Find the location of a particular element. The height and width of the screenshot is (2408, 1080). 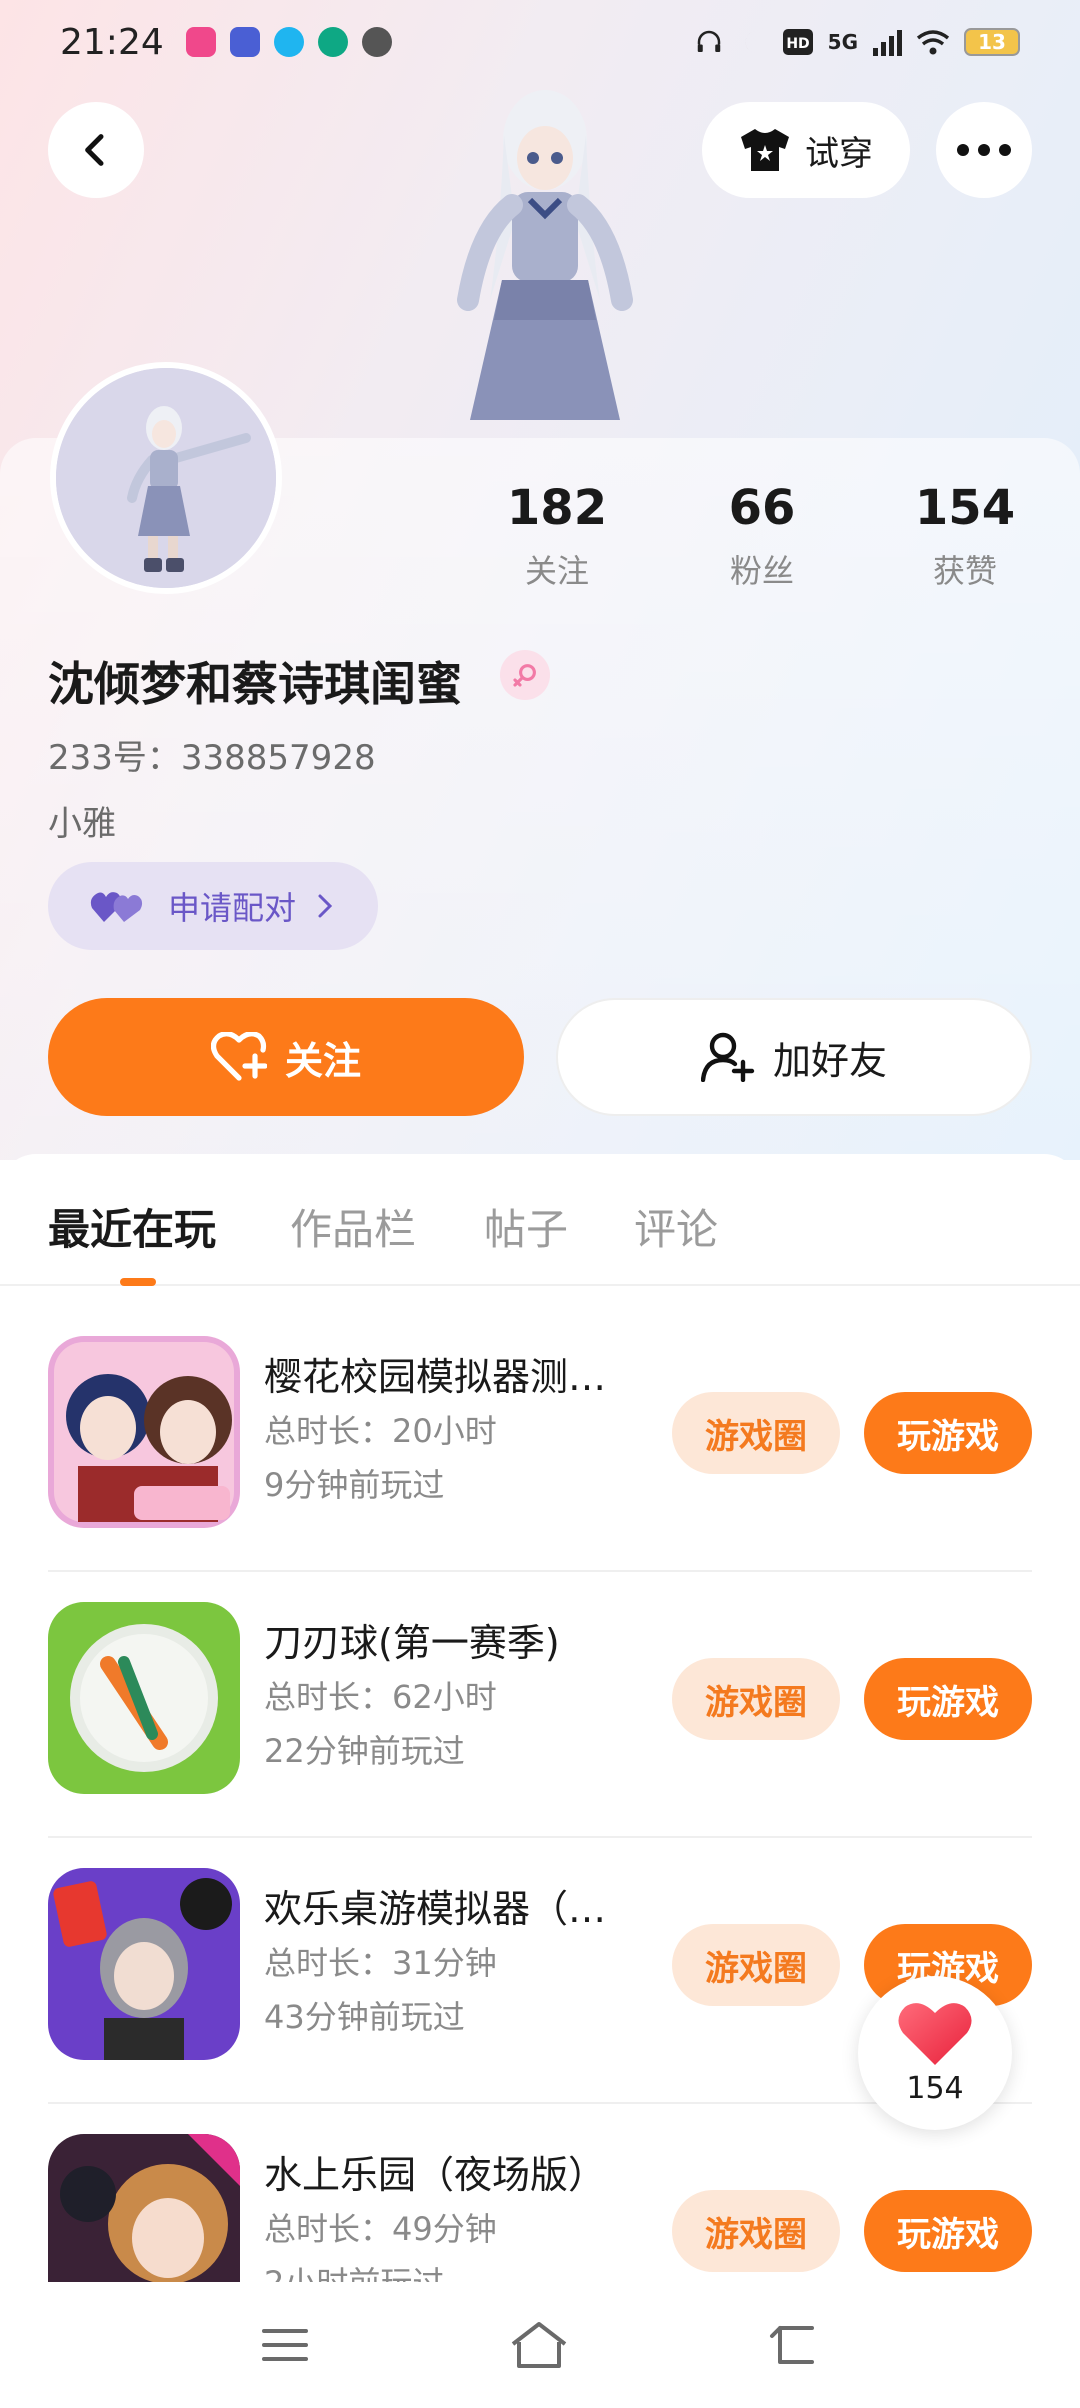

svg-text: HD is located at coordinates (797, 44).